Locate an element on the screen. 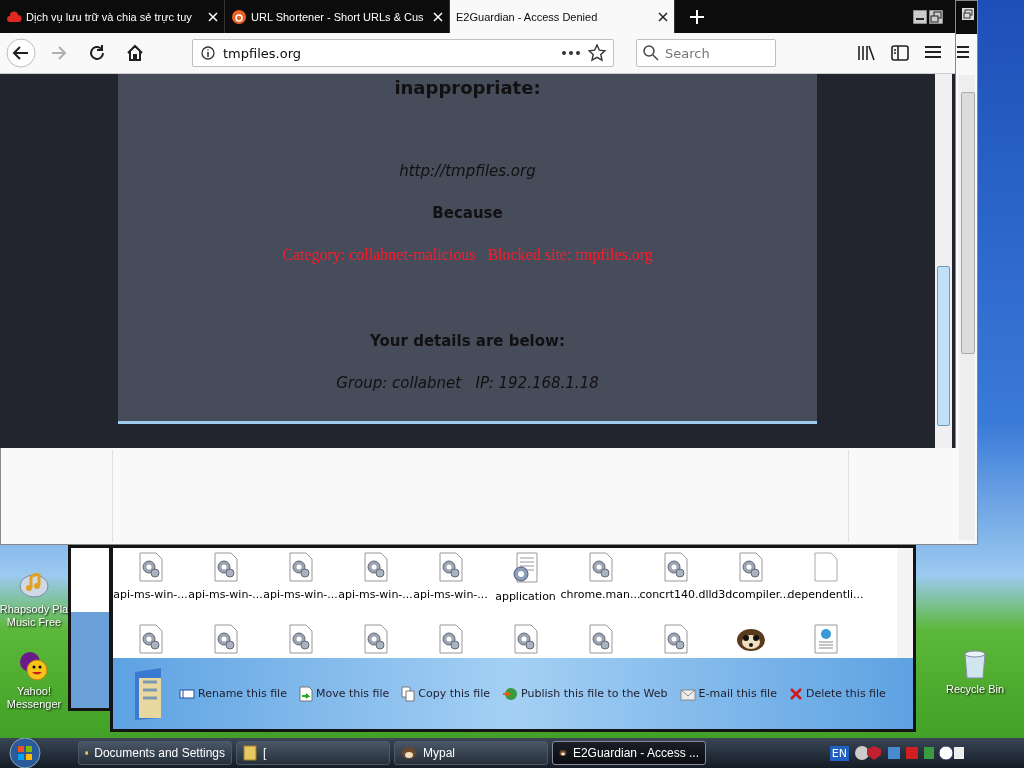 The width and height of the screenshot is (1024, 768). language-indicator: EN is located at coordinates (839, 753).